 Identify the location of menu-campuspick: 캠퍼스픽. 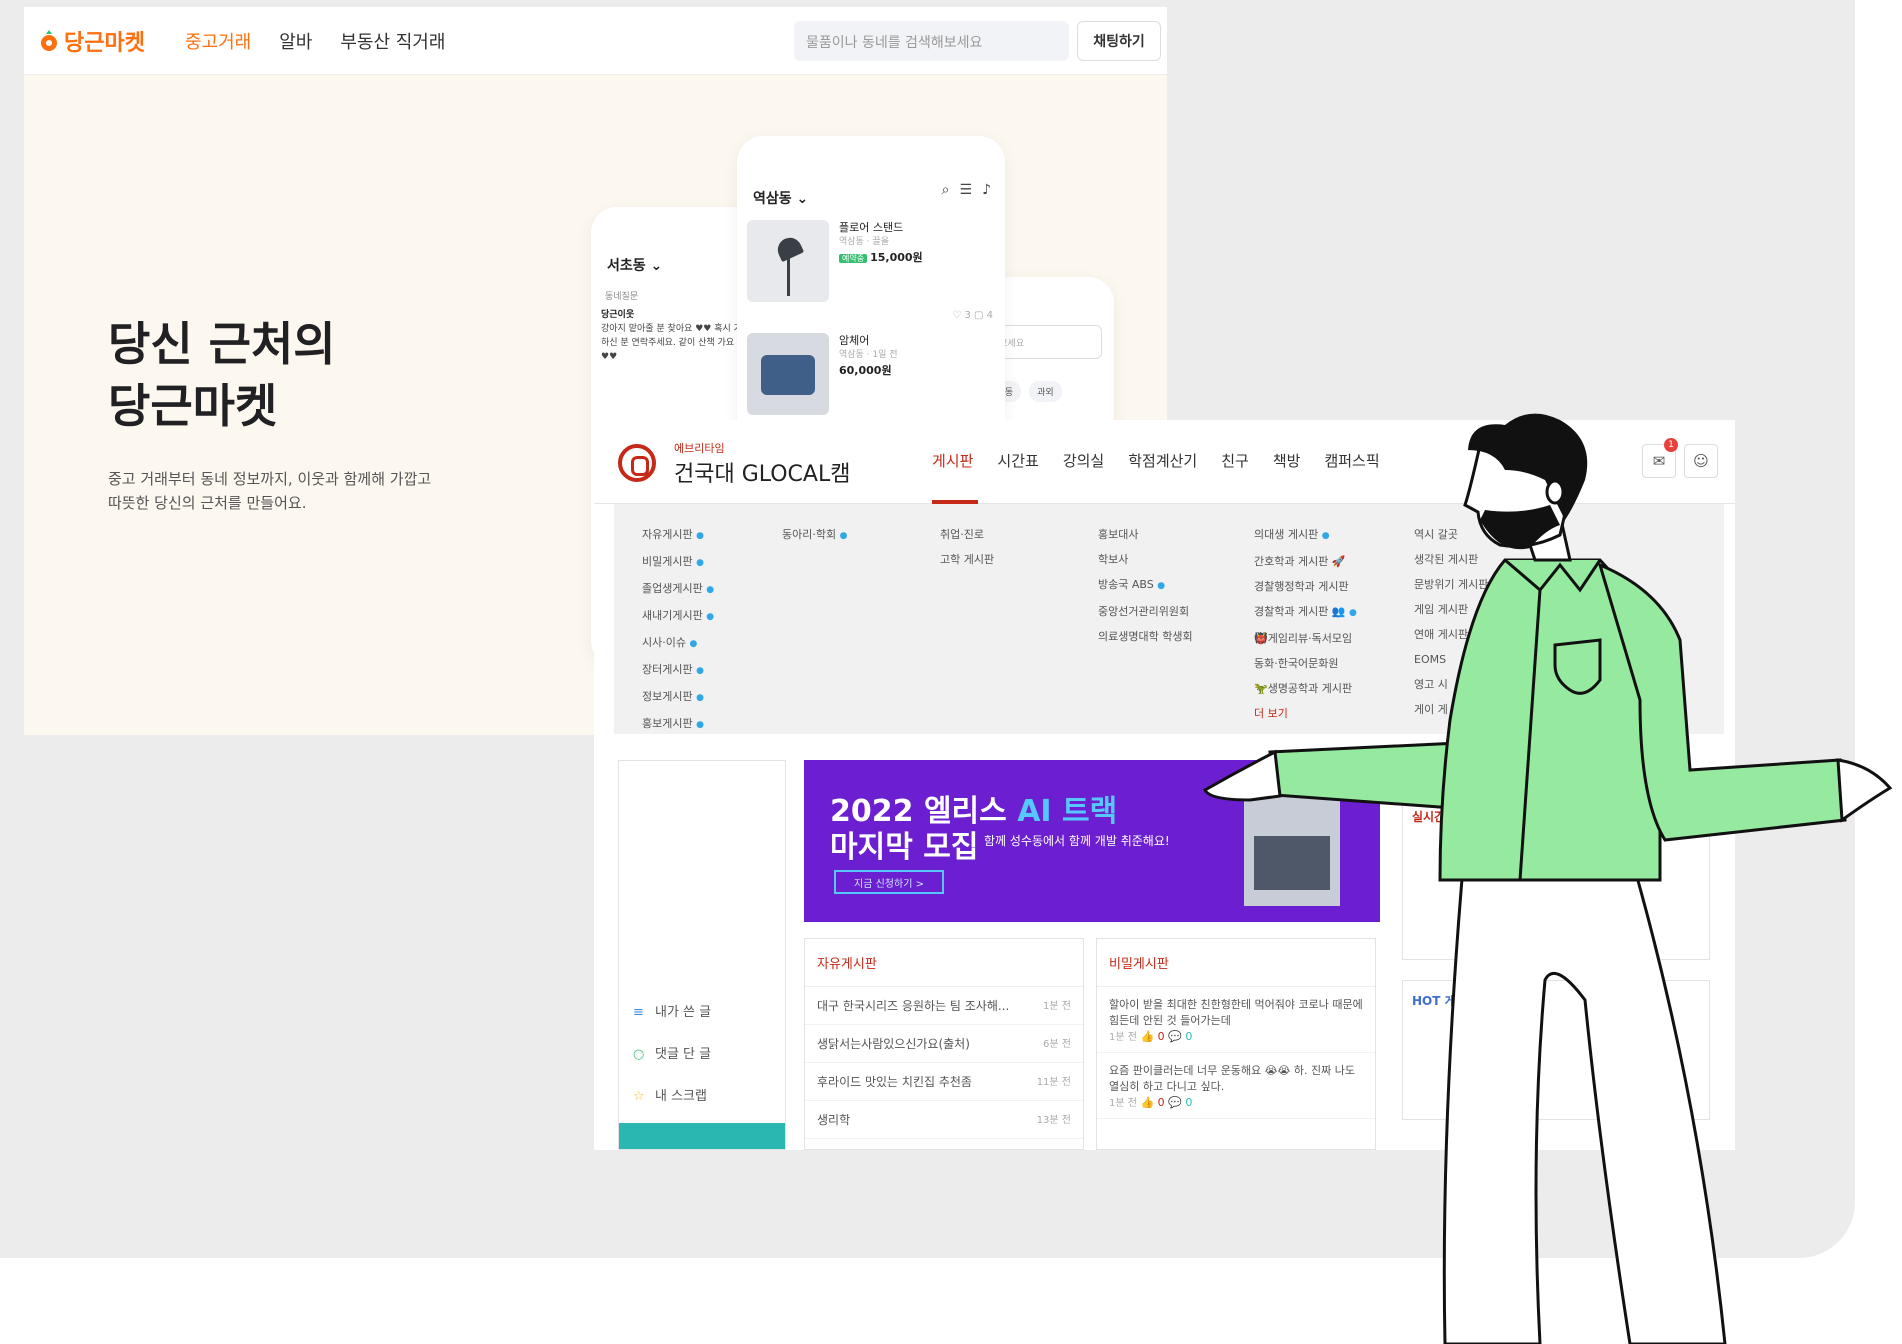
(1351, 460).